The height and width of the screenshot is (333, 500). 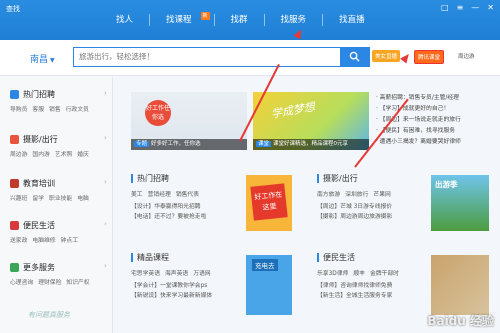 What do you see at coordinates (60, 232) in the screenshot?
I see `sidebar-item-convenience: 便民生活 › 送家政 电脑维修 钟点工` at bounding box center [60, 232].